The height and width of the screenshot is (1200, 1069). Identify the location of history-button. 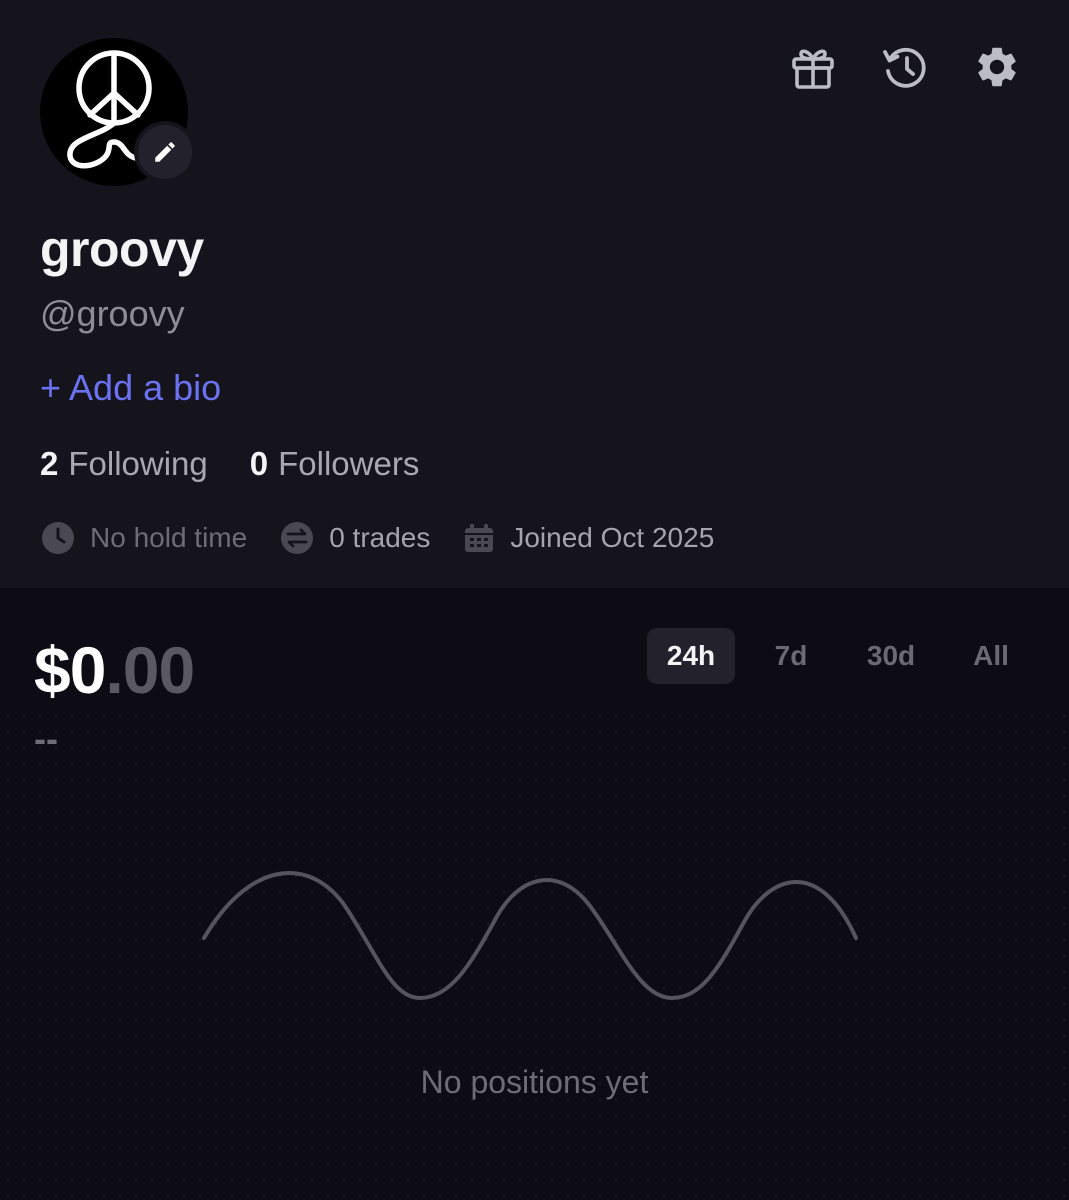
(905, 67).